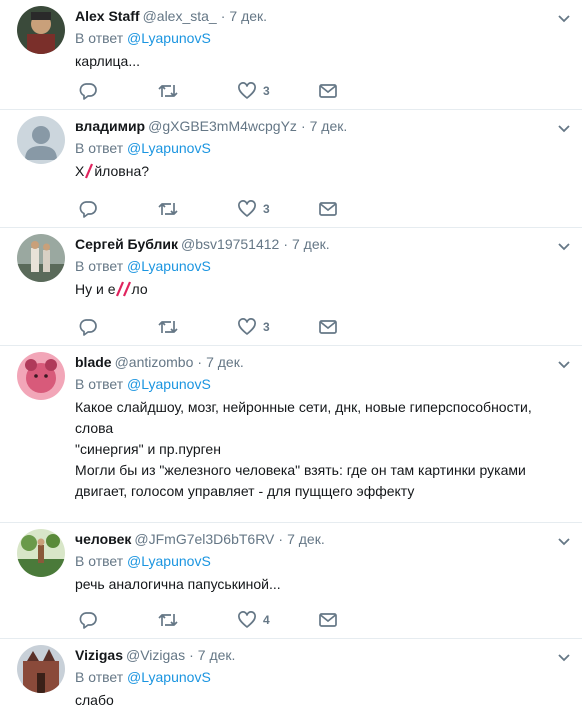  I want to click on username: @gXGBE3mM4wcpgYz, so click(222, 126).